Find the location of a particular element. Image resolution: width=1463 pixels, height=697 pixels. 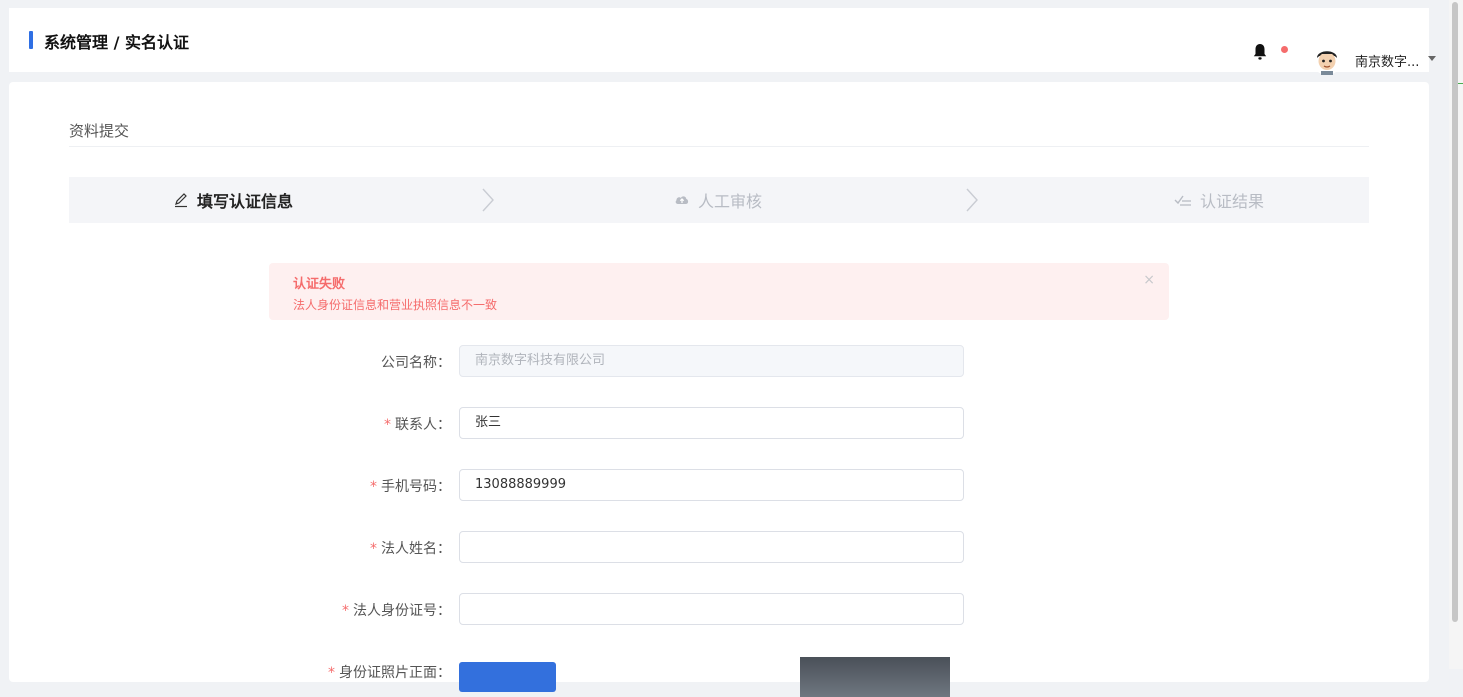

cloud-upload-icon is located at coordinates (682, 200).